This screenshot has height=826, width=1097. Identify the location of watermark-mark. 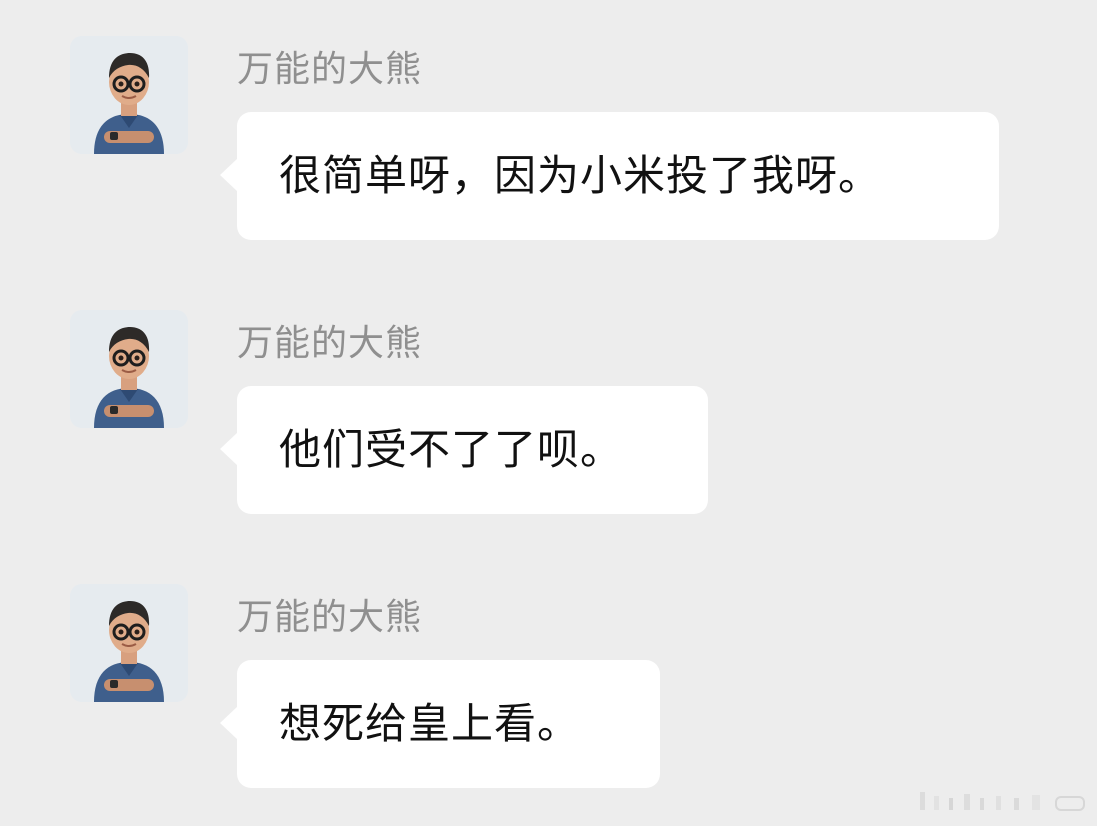
(1004, 802).